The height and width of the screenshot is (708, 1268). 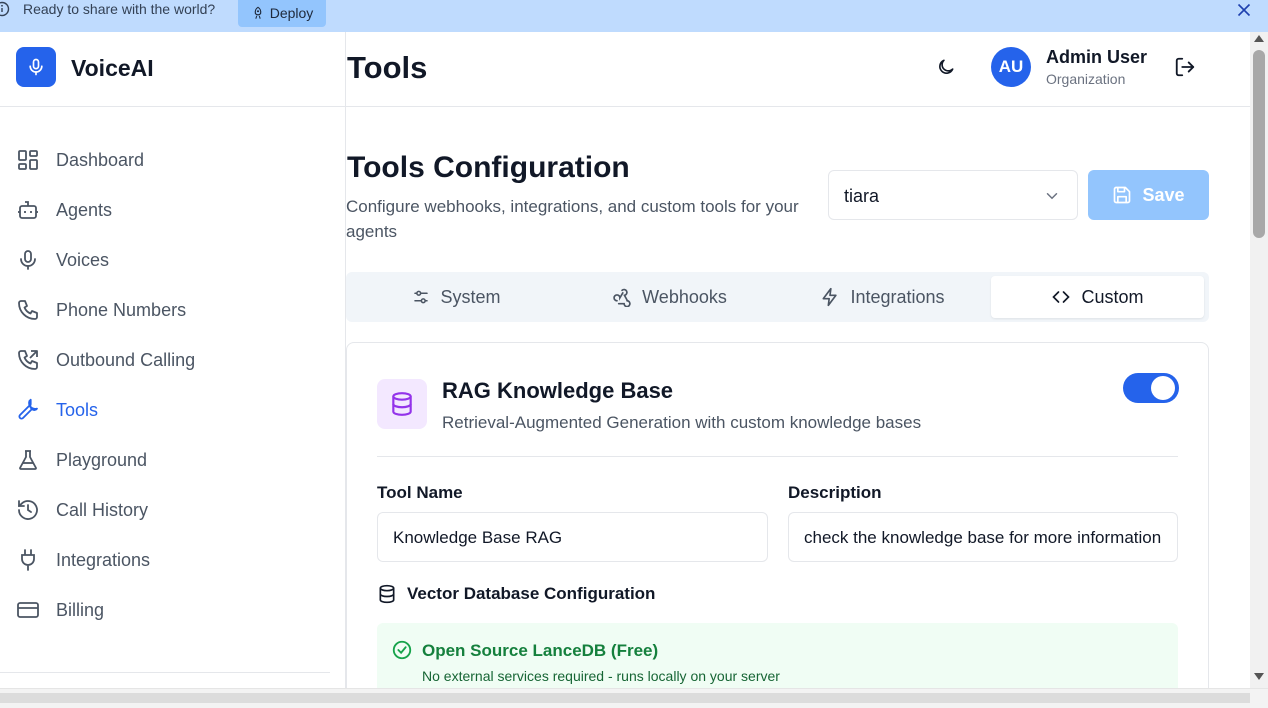 I want to click on sidebar-item-label: Call History, so click(x=102, y=509).